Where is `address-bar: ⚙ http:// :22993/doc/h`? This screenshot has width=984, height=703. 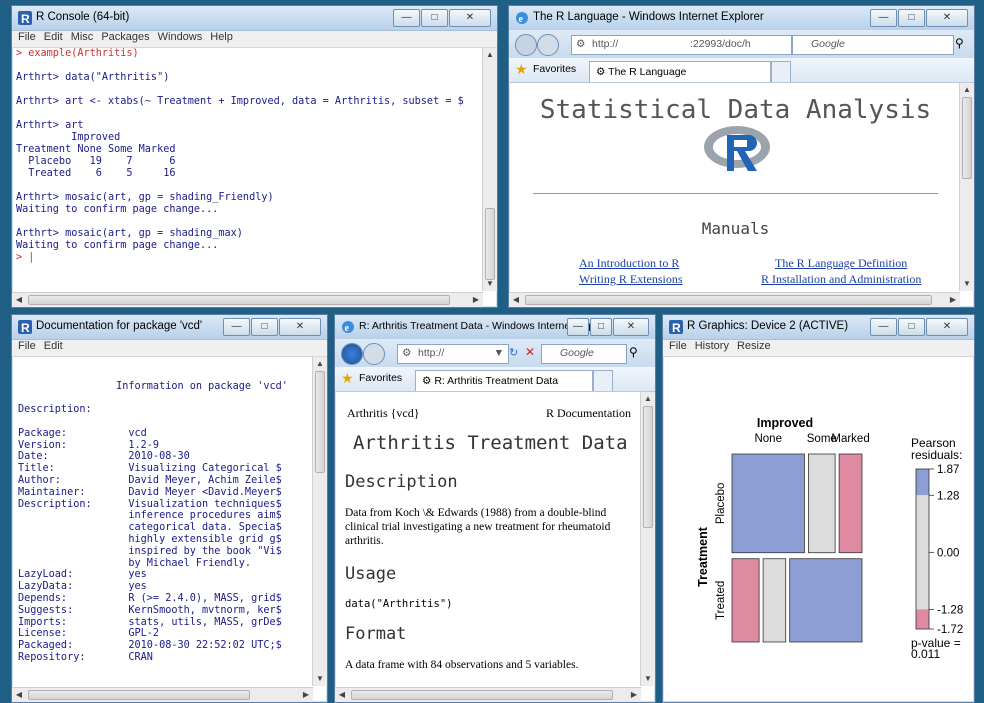 address-bar: ⚙ http:// :22993/doc/h is located at coordinates (685, 45).